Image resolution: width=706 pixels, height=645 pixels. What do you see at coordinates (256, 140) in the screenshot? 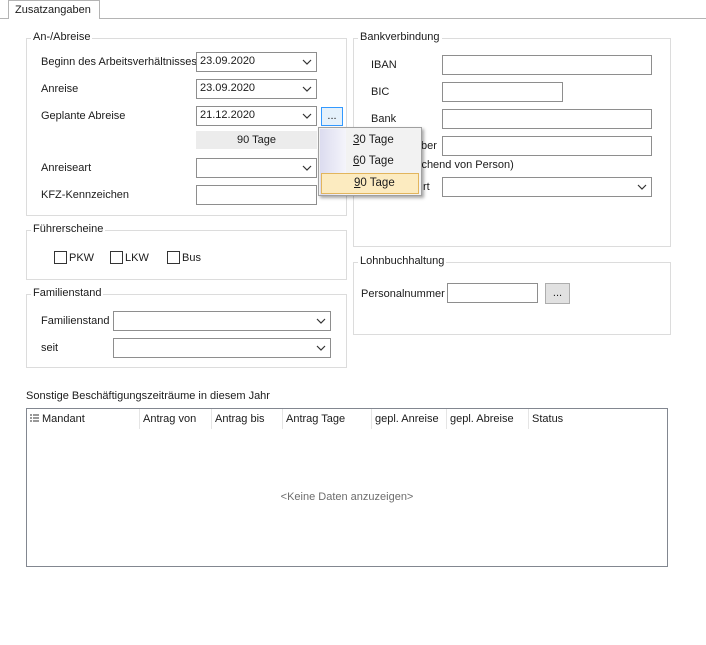
I see `days-display: 90 Tage` at bounding box center [256, 140].